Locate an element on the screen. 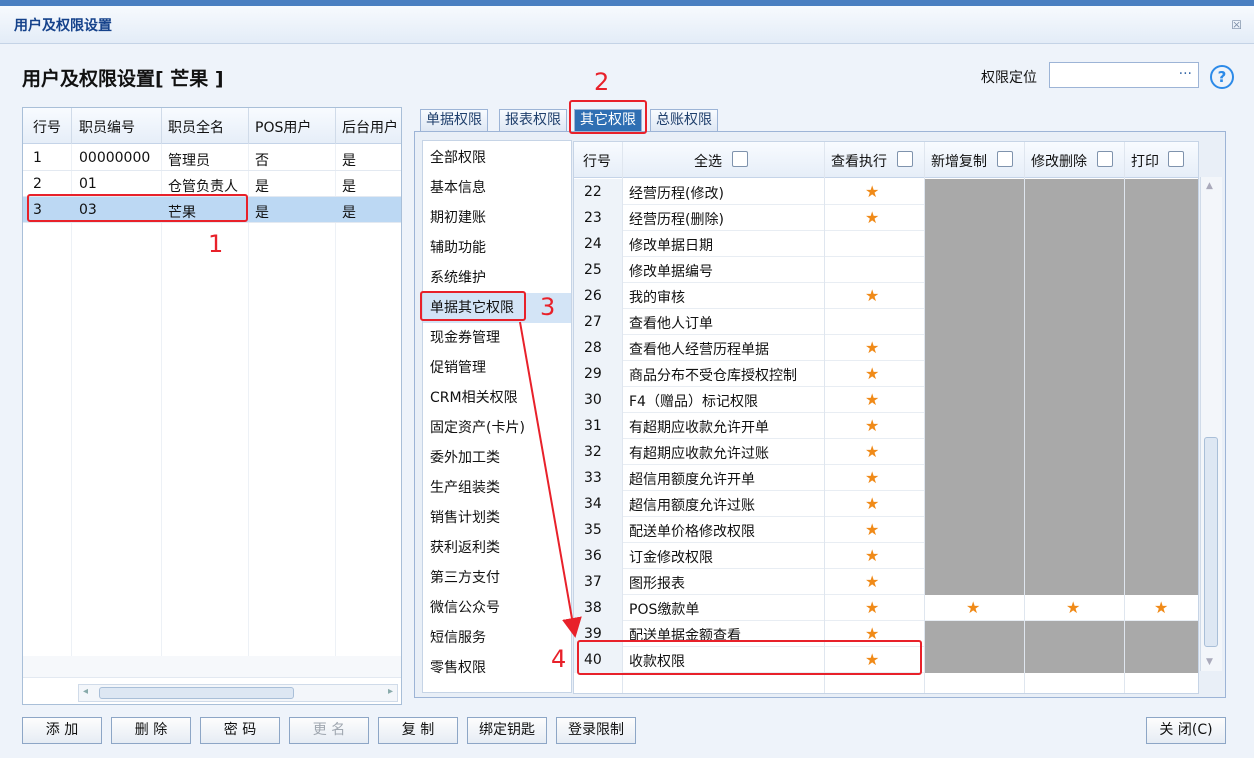  help-icon: ? is located at coordinates (1222, 77).